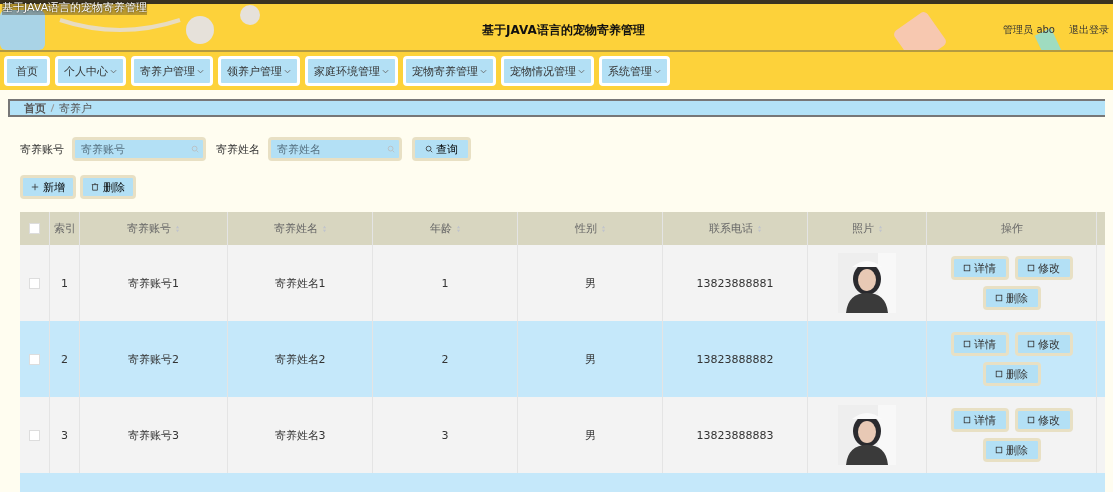 The image size is (1113, 492). What do you see at coordinates (735, 435) in the screenshot?
I see `table-cell: 13823888883` at bounding box center [735, 435].